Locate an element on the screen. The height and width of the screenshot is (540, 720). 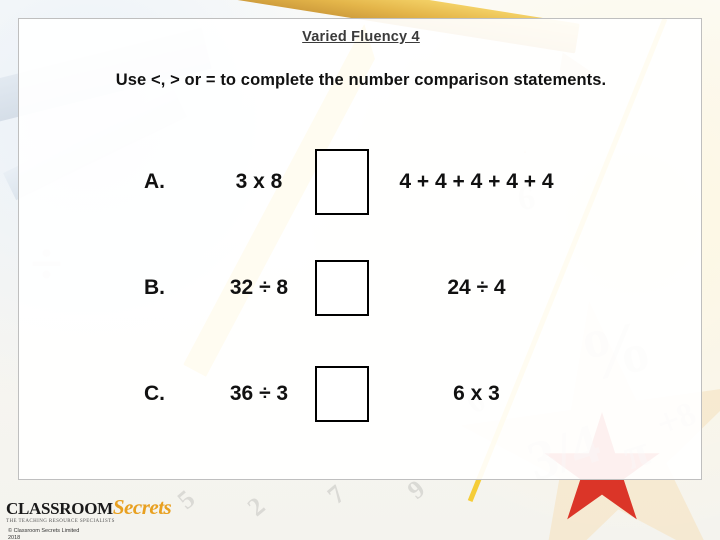
copyright-notice: © Classroom Secrets Limited 2018 is located at coordinates (68, 534).